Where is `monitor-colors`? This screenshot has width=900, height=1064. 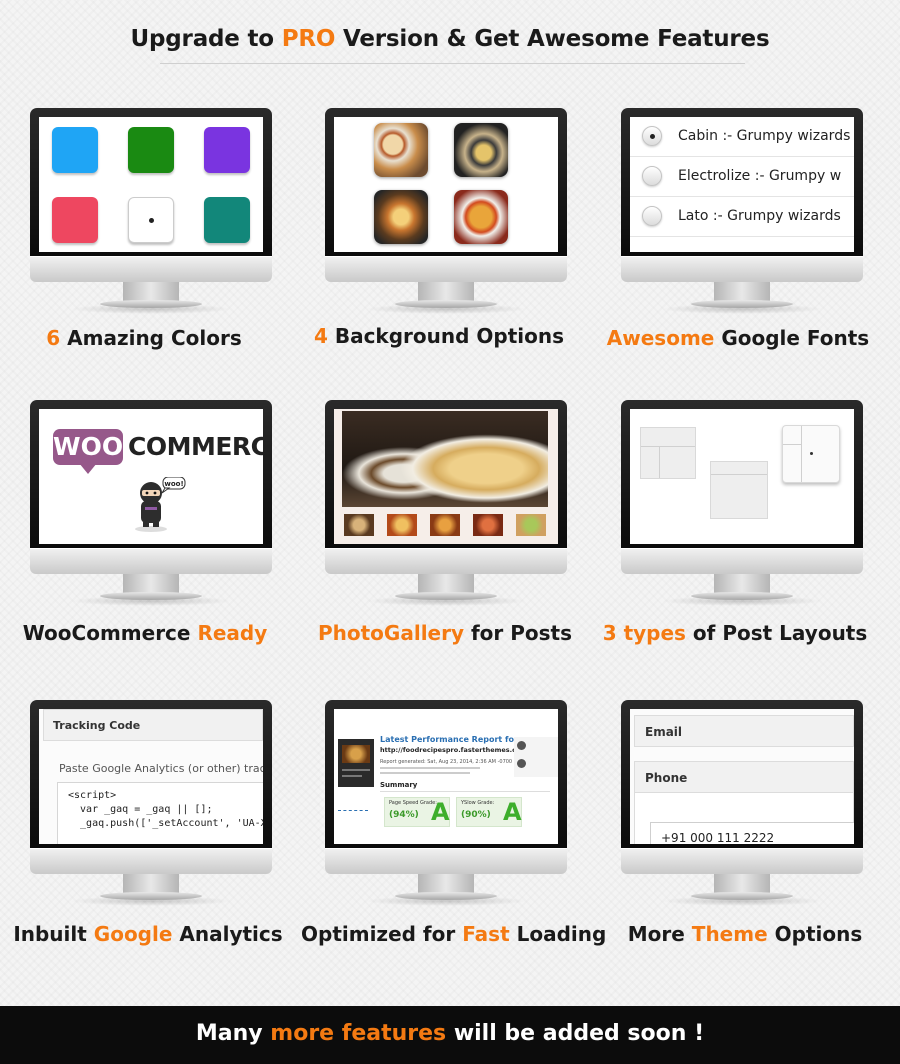
monitor-colors is located at coordinates (151, 211).